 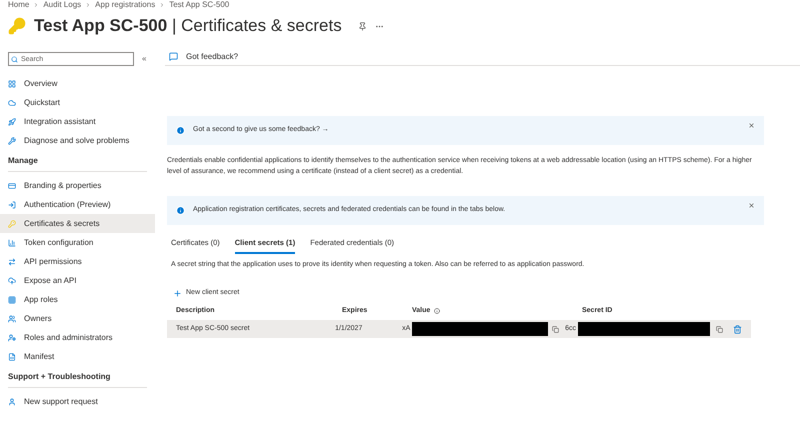 I want to click on breadcrumb-link: Audit Logs, so click(x=62, y=5).